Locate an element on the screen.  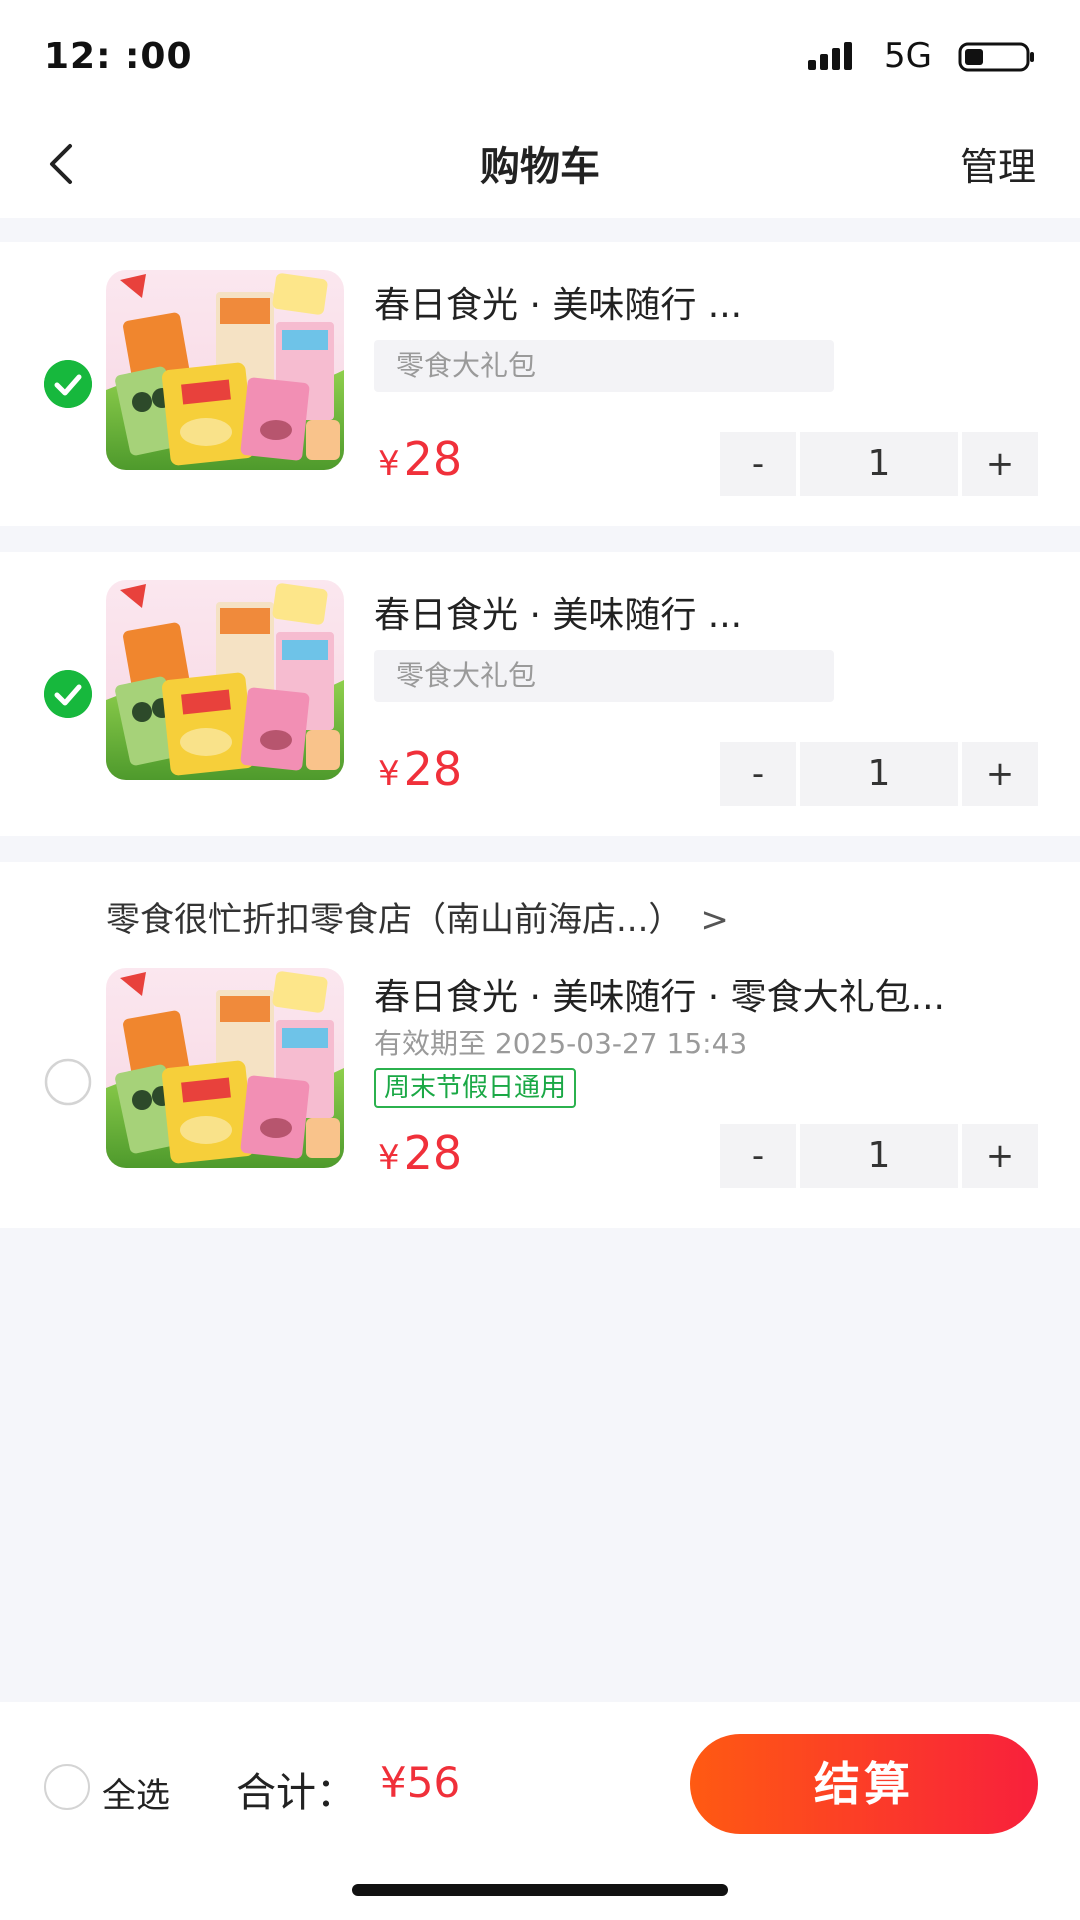
status-bar: 12: :00 5G is located at coordinates (540, 55).